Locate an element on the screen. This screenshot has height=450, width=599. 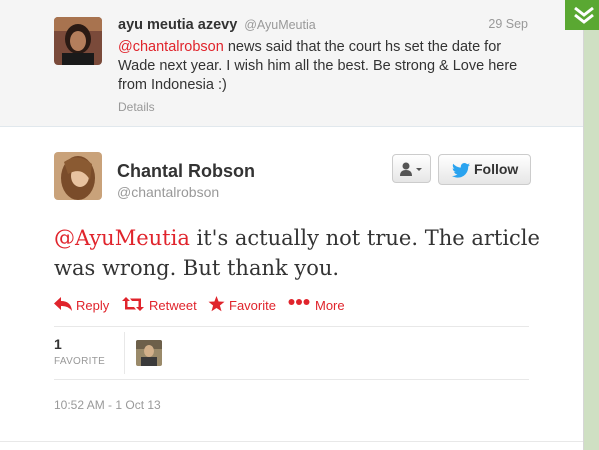
reply-context-header: ayu meutia azevy @AyuMeutia 29 Sep is located at coordinates (323, 24).